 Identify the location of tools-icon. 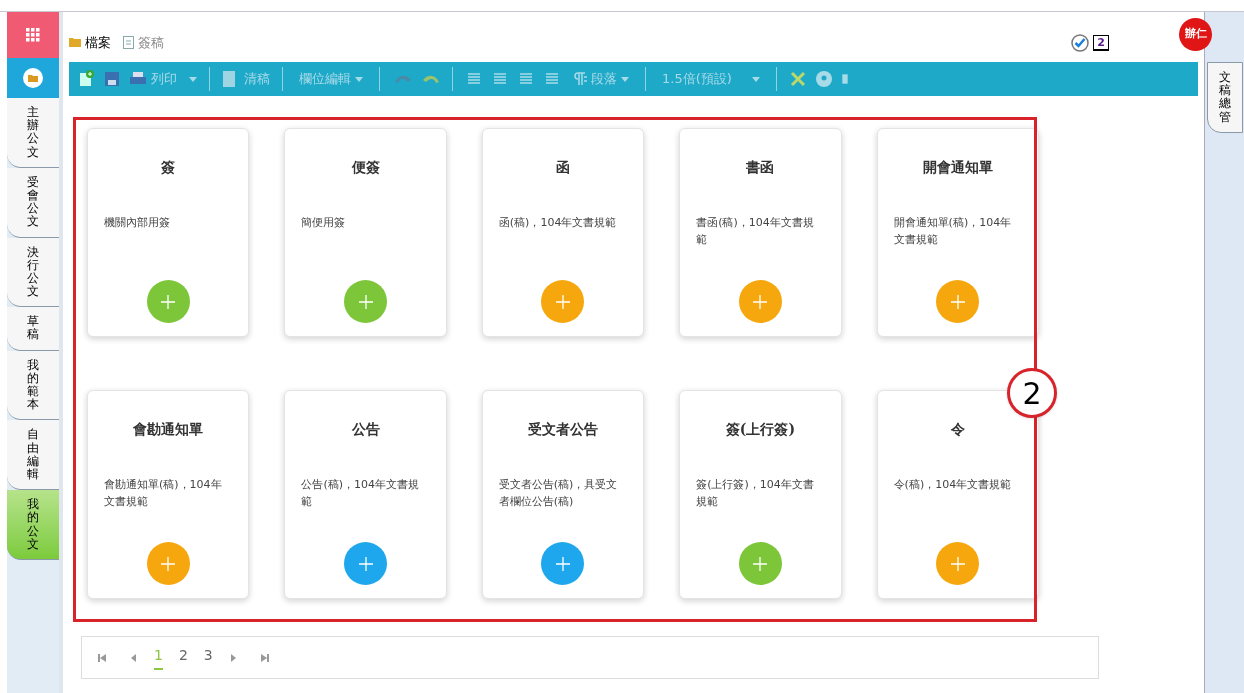
(797, 79).